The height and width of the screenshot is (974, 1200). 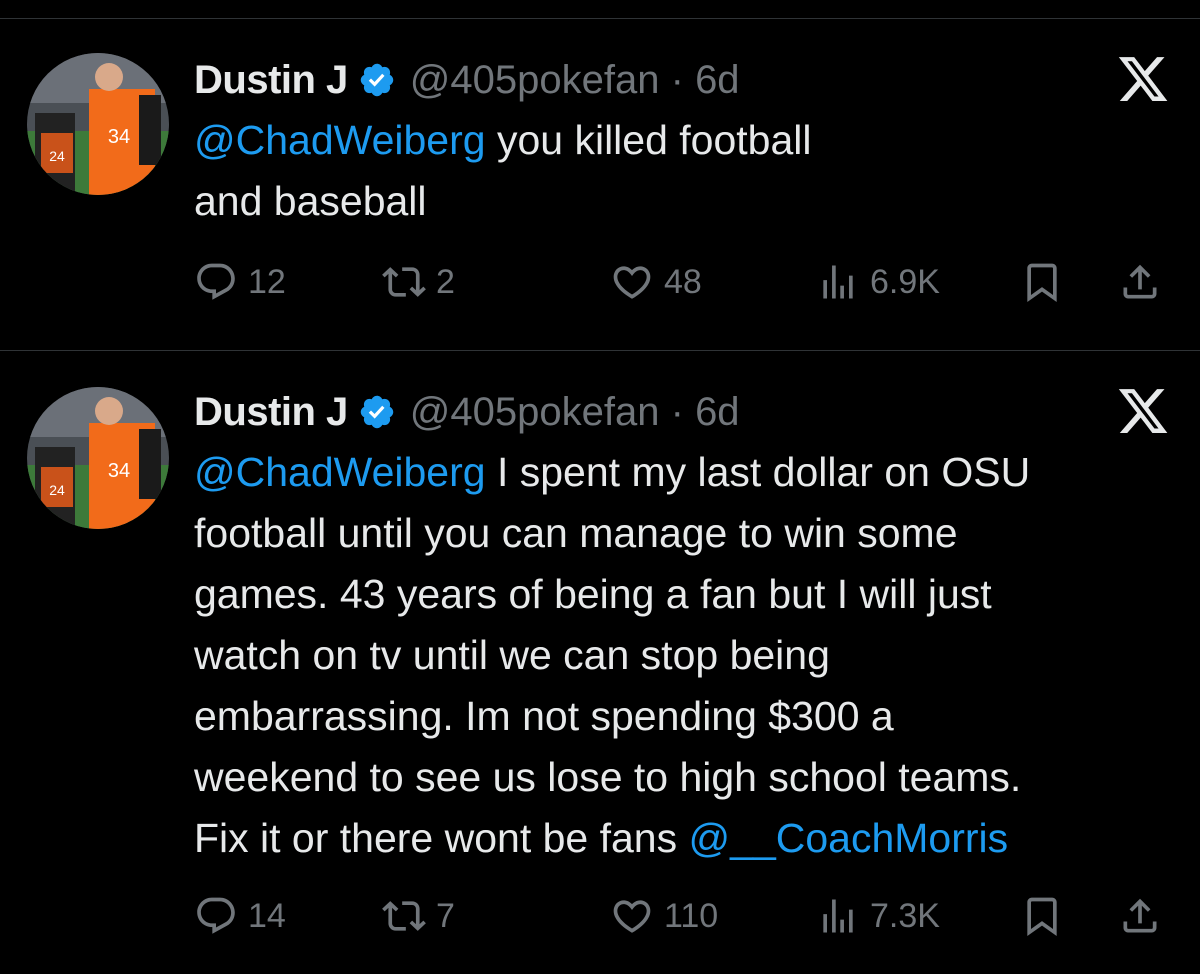 What do you see at coordinates (600, 918) in the screenshot?
I see `tweet-actions: 14 7 110 7.3K` at bounding box center [600, 918].